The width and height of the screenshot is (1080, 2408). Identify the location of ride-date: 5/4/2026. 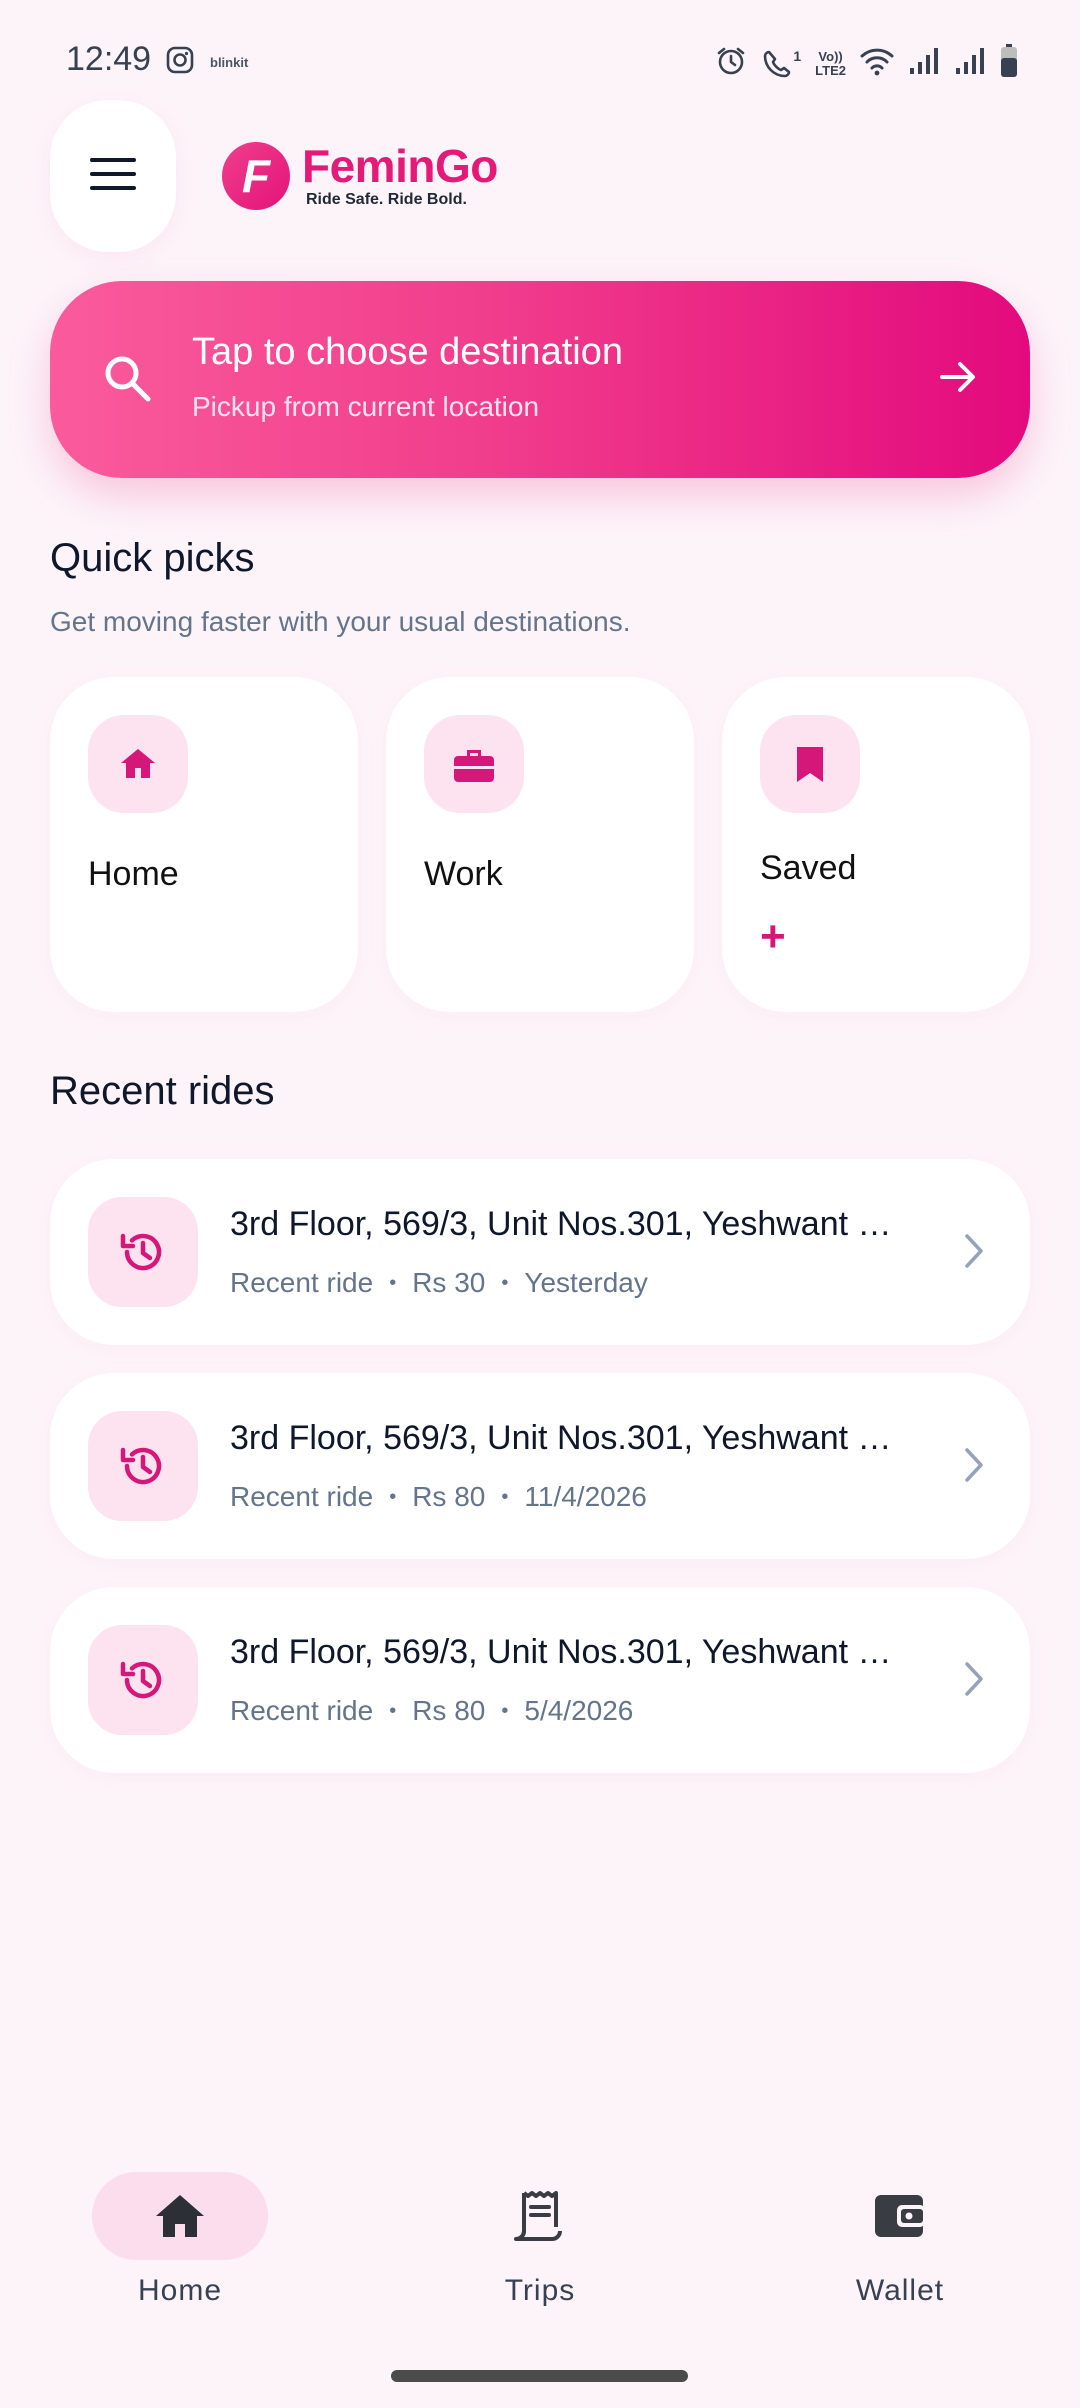
(579, 1710).